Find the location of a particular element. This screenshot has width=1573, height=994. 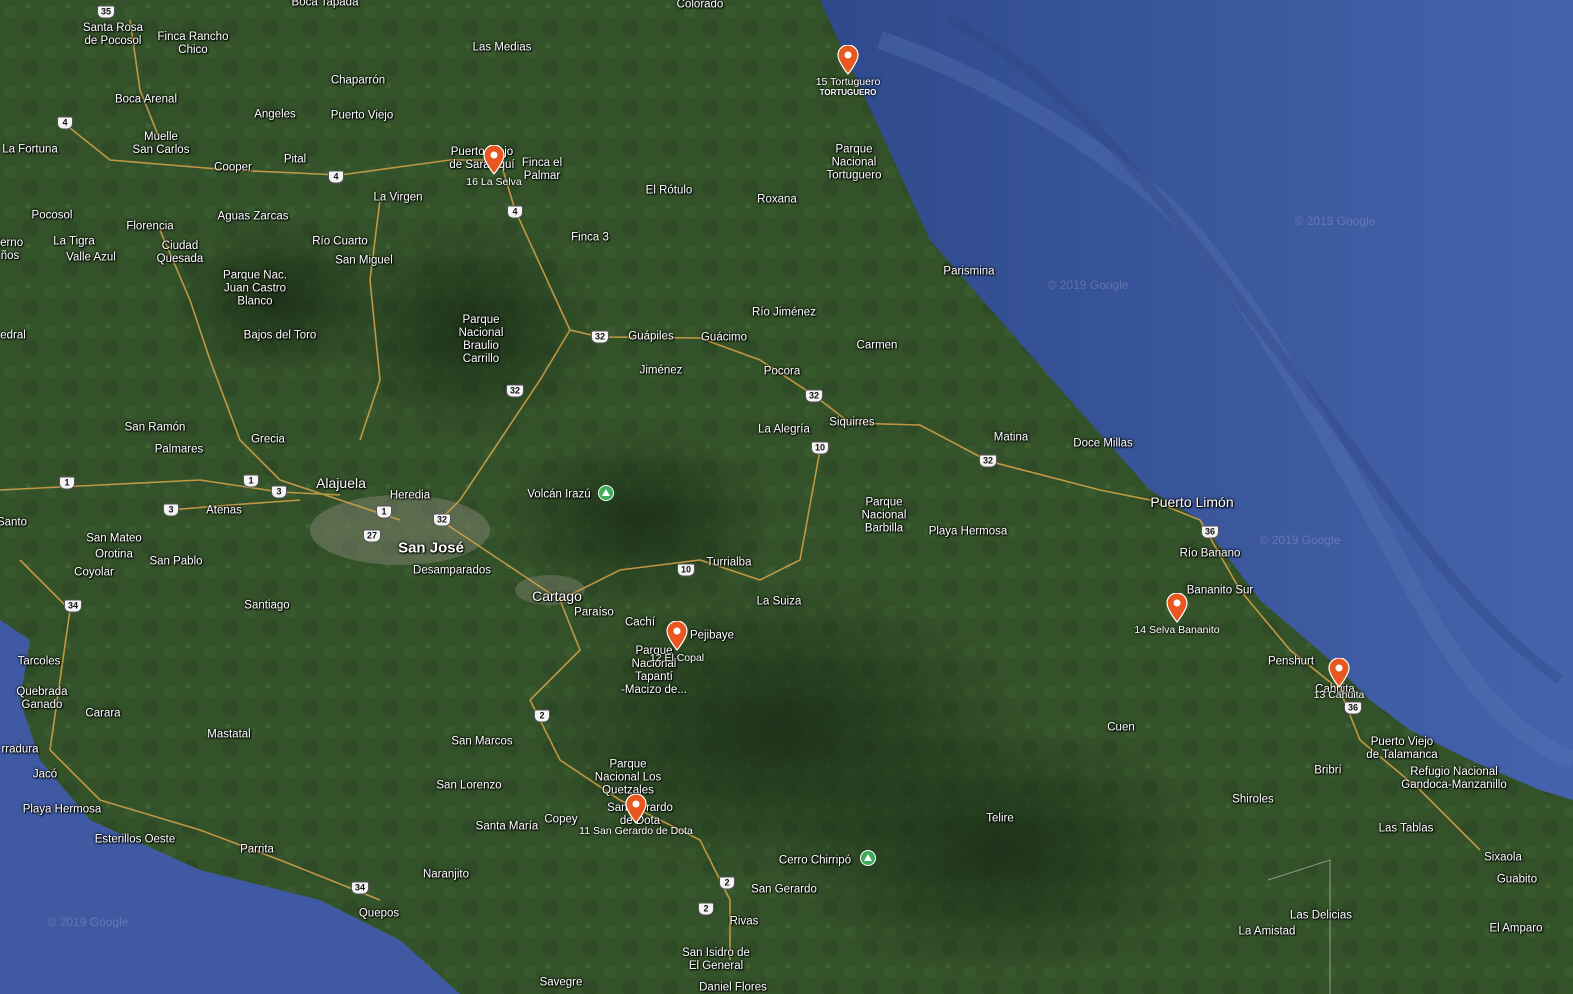

place-label: La Amistad is located at coordinates (1267, 931).